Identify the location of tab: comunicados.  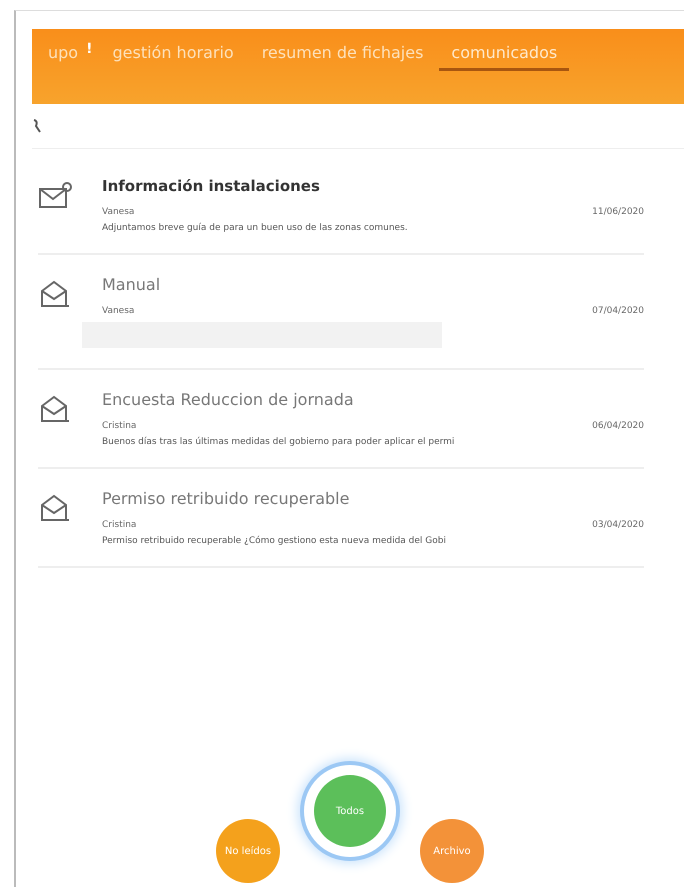
(504, 56).